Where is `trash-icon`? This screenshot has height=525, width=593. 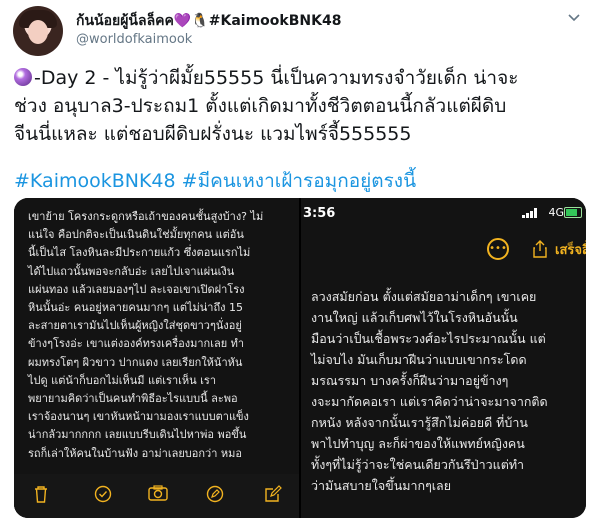
trash-icon is located at coordinates (41, 496).